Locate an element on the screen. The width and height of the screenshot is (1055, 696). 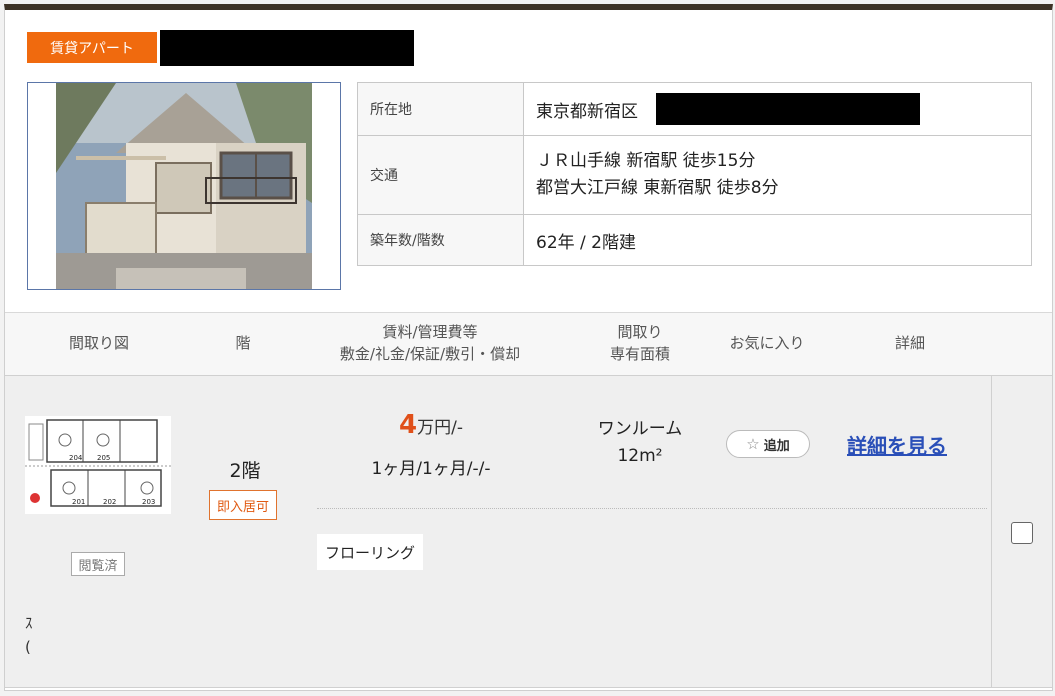
room-label-203: 203 is located at coordinates (148, 502).